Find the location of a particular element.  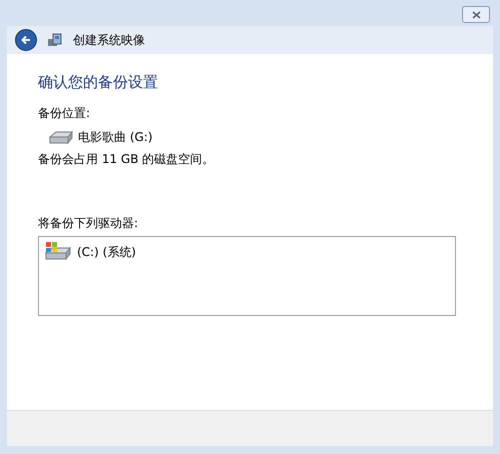

back-arrow-icon is located at coordinates (26, 40).